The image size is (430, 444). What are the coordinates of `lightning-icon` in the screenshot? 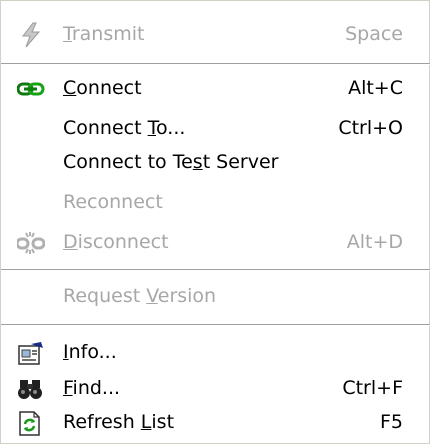 It's located at (31, 35).